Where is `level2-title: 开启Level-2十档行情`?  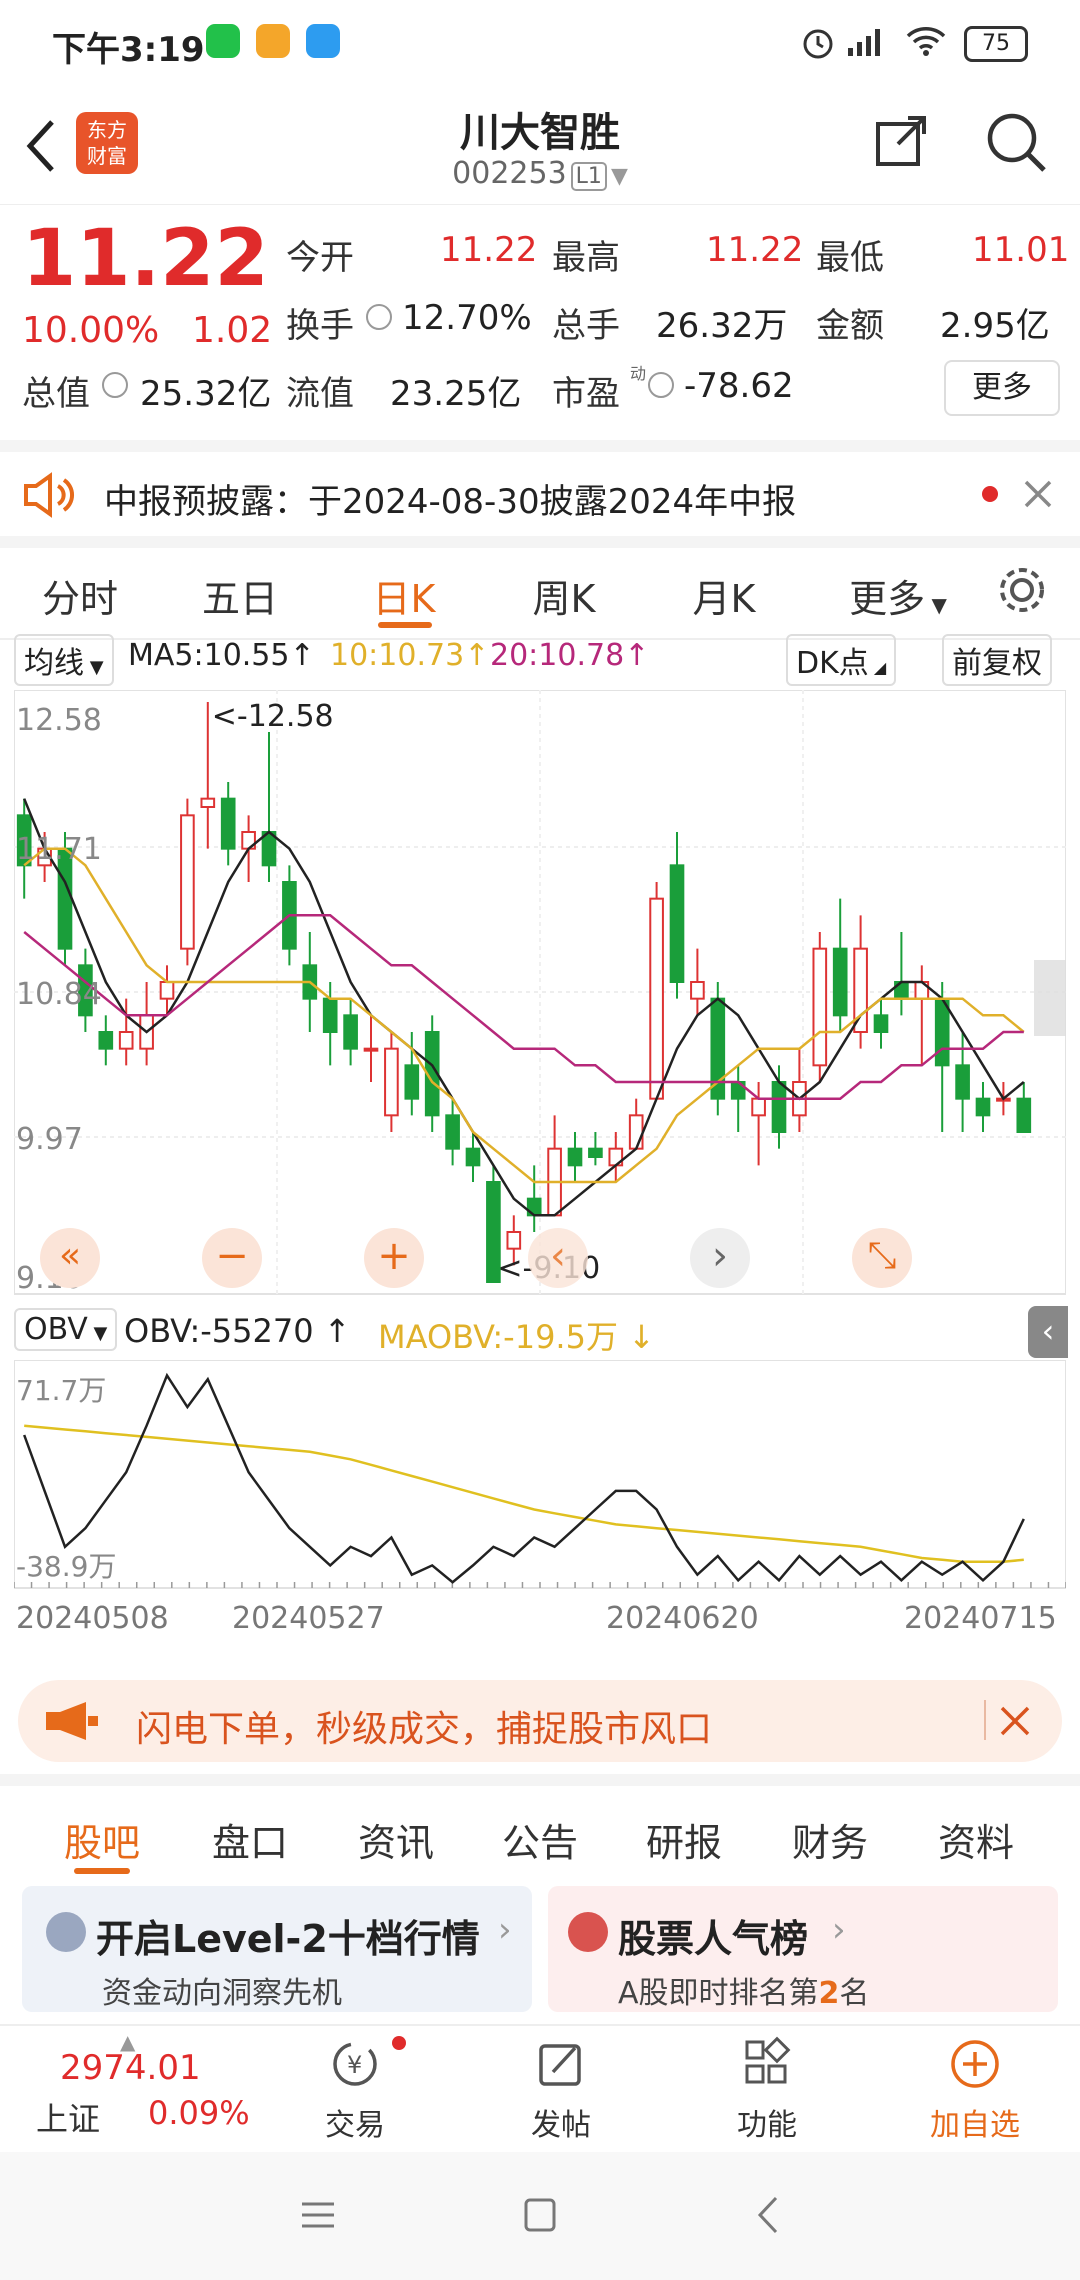 level2-title: 开启Level-2十档行情 is located at coordinates (288, 1939).